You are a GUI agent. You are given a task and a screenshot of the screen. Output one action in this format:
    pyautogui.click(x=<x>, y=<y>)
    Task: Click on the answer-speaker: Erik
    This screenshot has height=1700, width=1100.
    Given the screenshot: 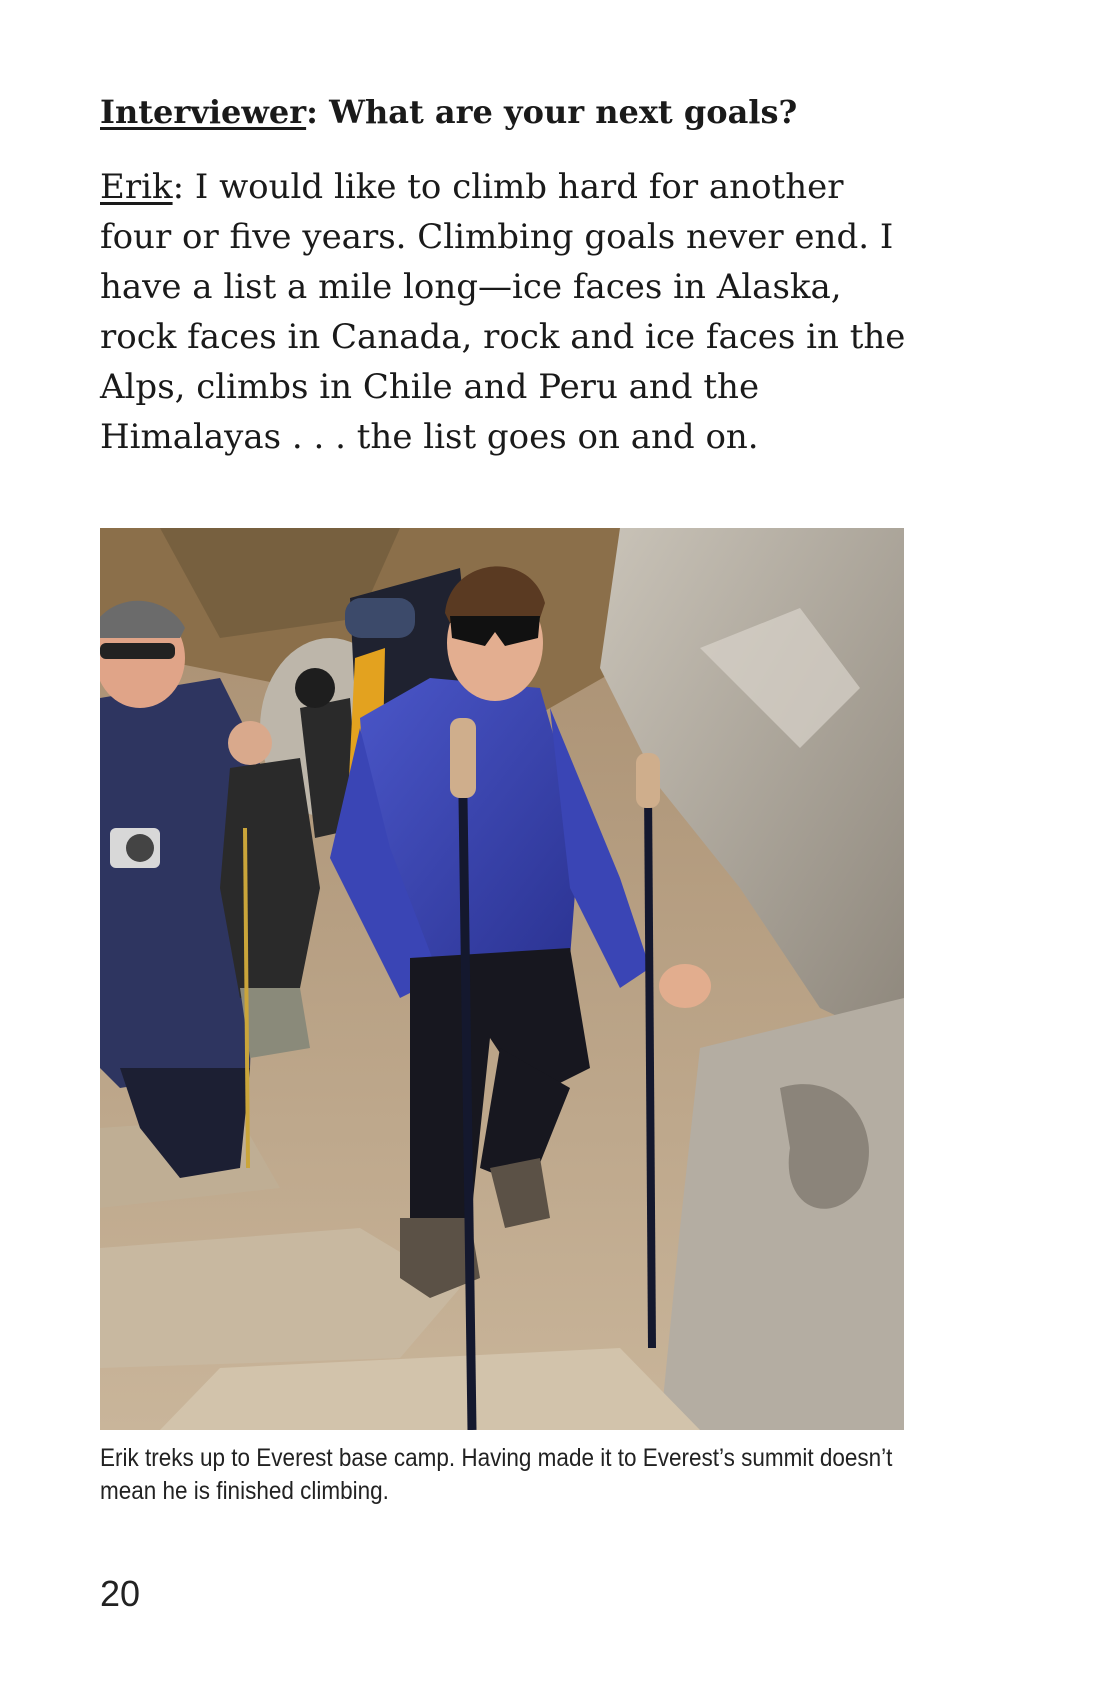 What is the action you would take?
    pyautogui.click(x=136, y=187)
    